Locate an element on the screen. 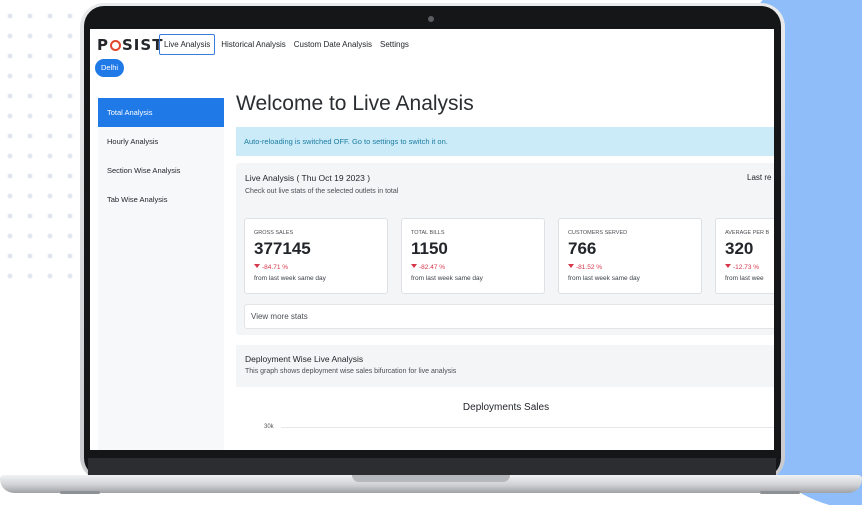 The image size is (862, 505). nav-live-analysis: Live Analysis is located at coordinates (187, 44).